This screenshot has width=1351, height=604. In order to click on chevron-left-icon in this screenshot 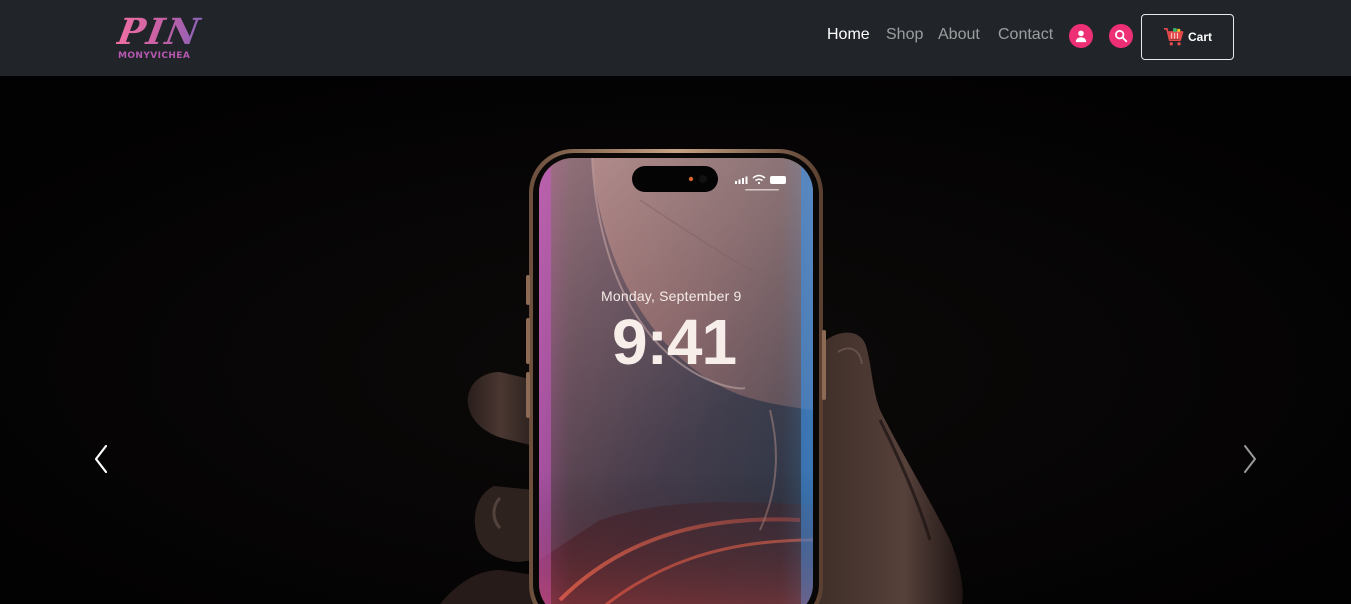, I will do `click(101, 459)`.